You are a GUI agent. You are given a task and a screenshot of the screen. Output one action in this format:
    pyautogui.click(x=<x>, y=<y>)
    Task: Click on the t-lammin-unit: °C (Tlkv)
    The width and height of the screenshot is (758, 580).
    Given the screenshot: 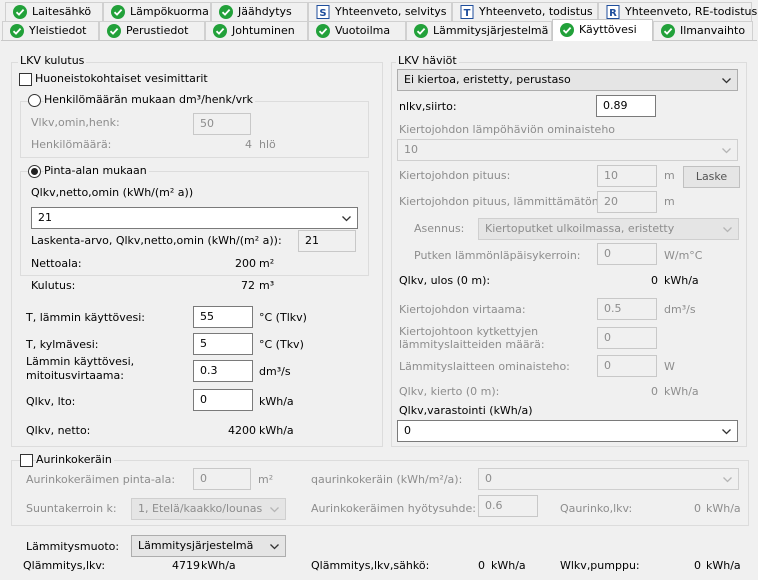 What is the action you would take?
    pyautogui.click(x=283, y=317)
    